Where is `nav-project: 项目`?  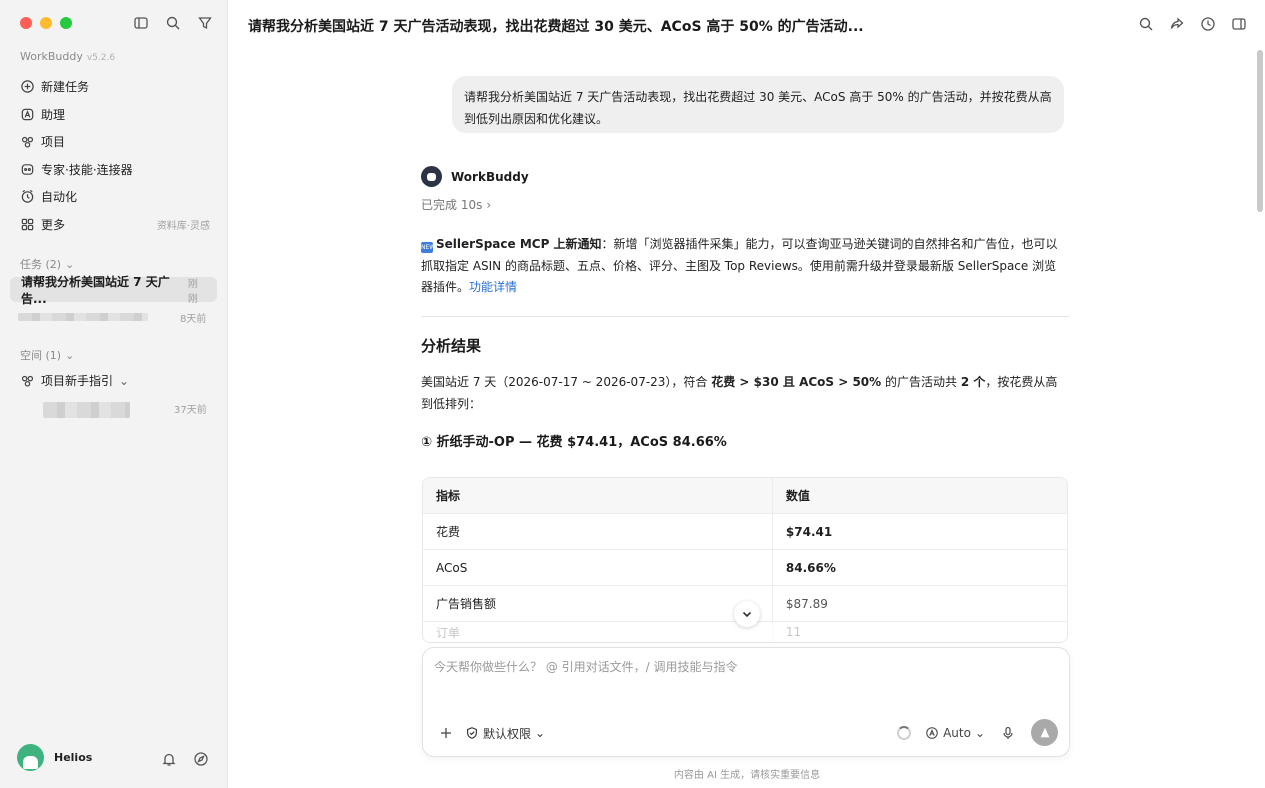 nav-project: 项目 is located at coordinates (115, 142).